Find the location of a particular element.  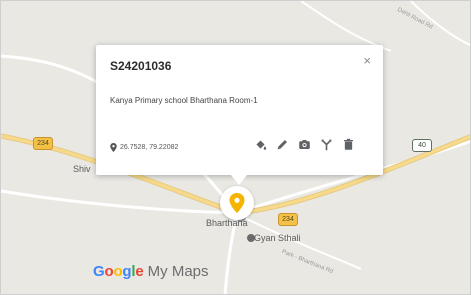

route-shield-right: 40 is located at coordinates (422, 145).